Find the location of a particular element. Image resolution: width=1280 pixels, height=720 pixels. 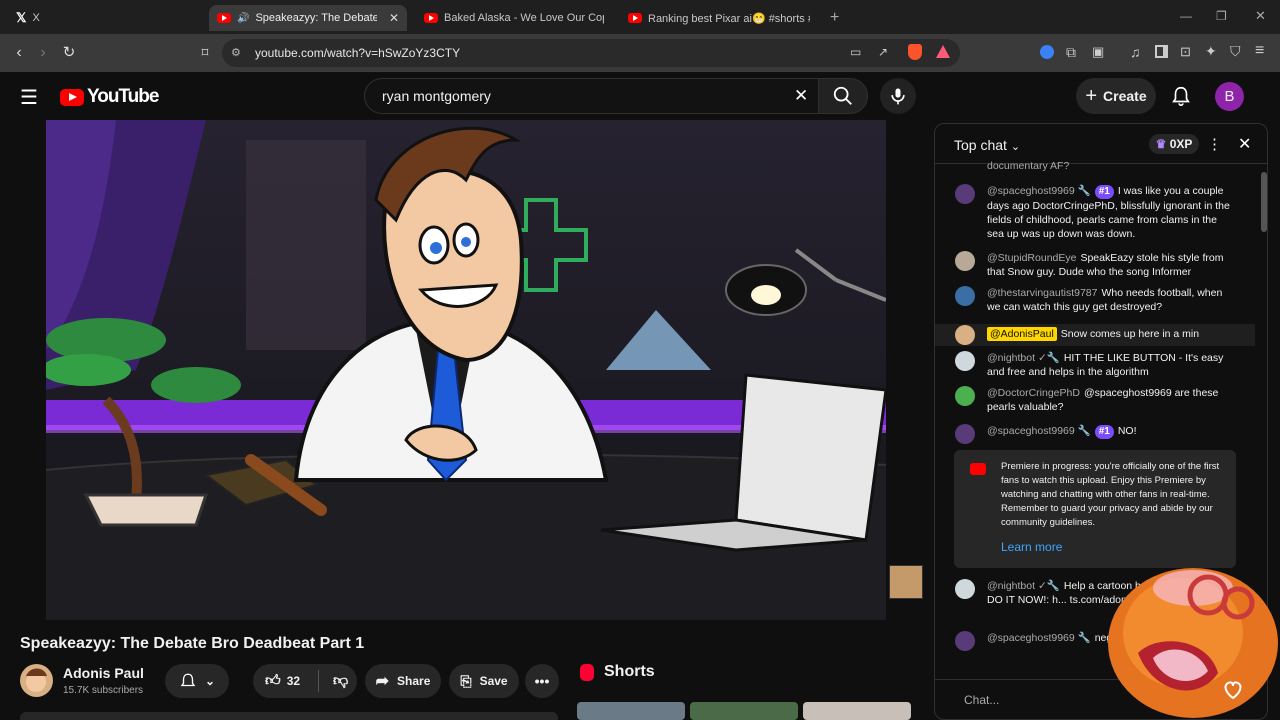

extensions-puzzle-icon: ⧉ is located at coordinates (1071, 52).